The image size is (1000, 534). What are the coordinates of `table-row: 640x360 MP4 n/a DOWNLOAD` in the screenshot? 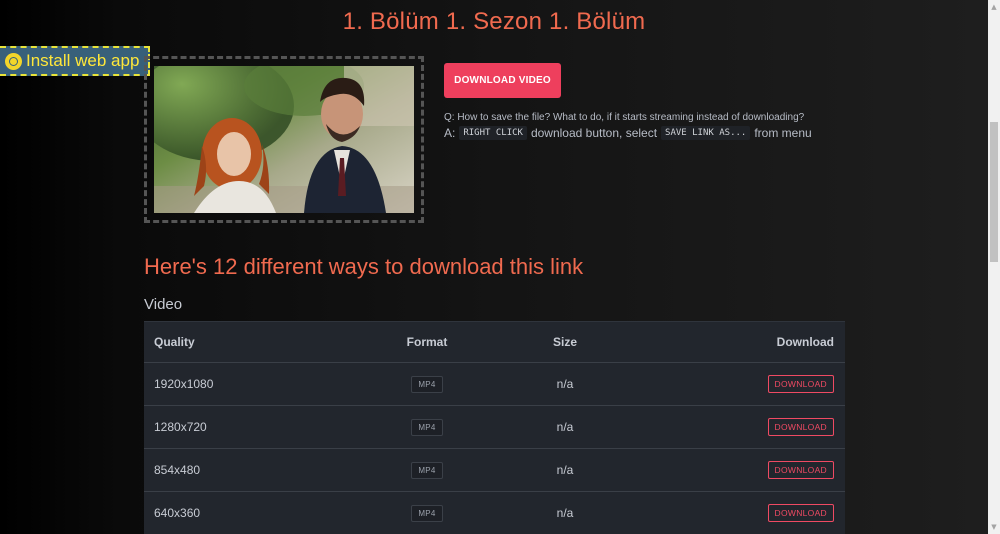 It's located at (494, 513).